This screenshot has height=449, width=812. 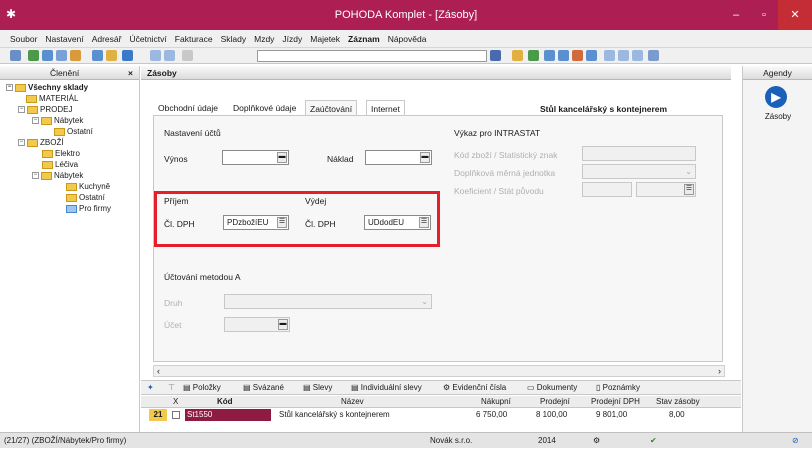 What do you see at coordinates (637, 55) in the screenshot?
I see `view3-icon` at bounding box center [637, 55].